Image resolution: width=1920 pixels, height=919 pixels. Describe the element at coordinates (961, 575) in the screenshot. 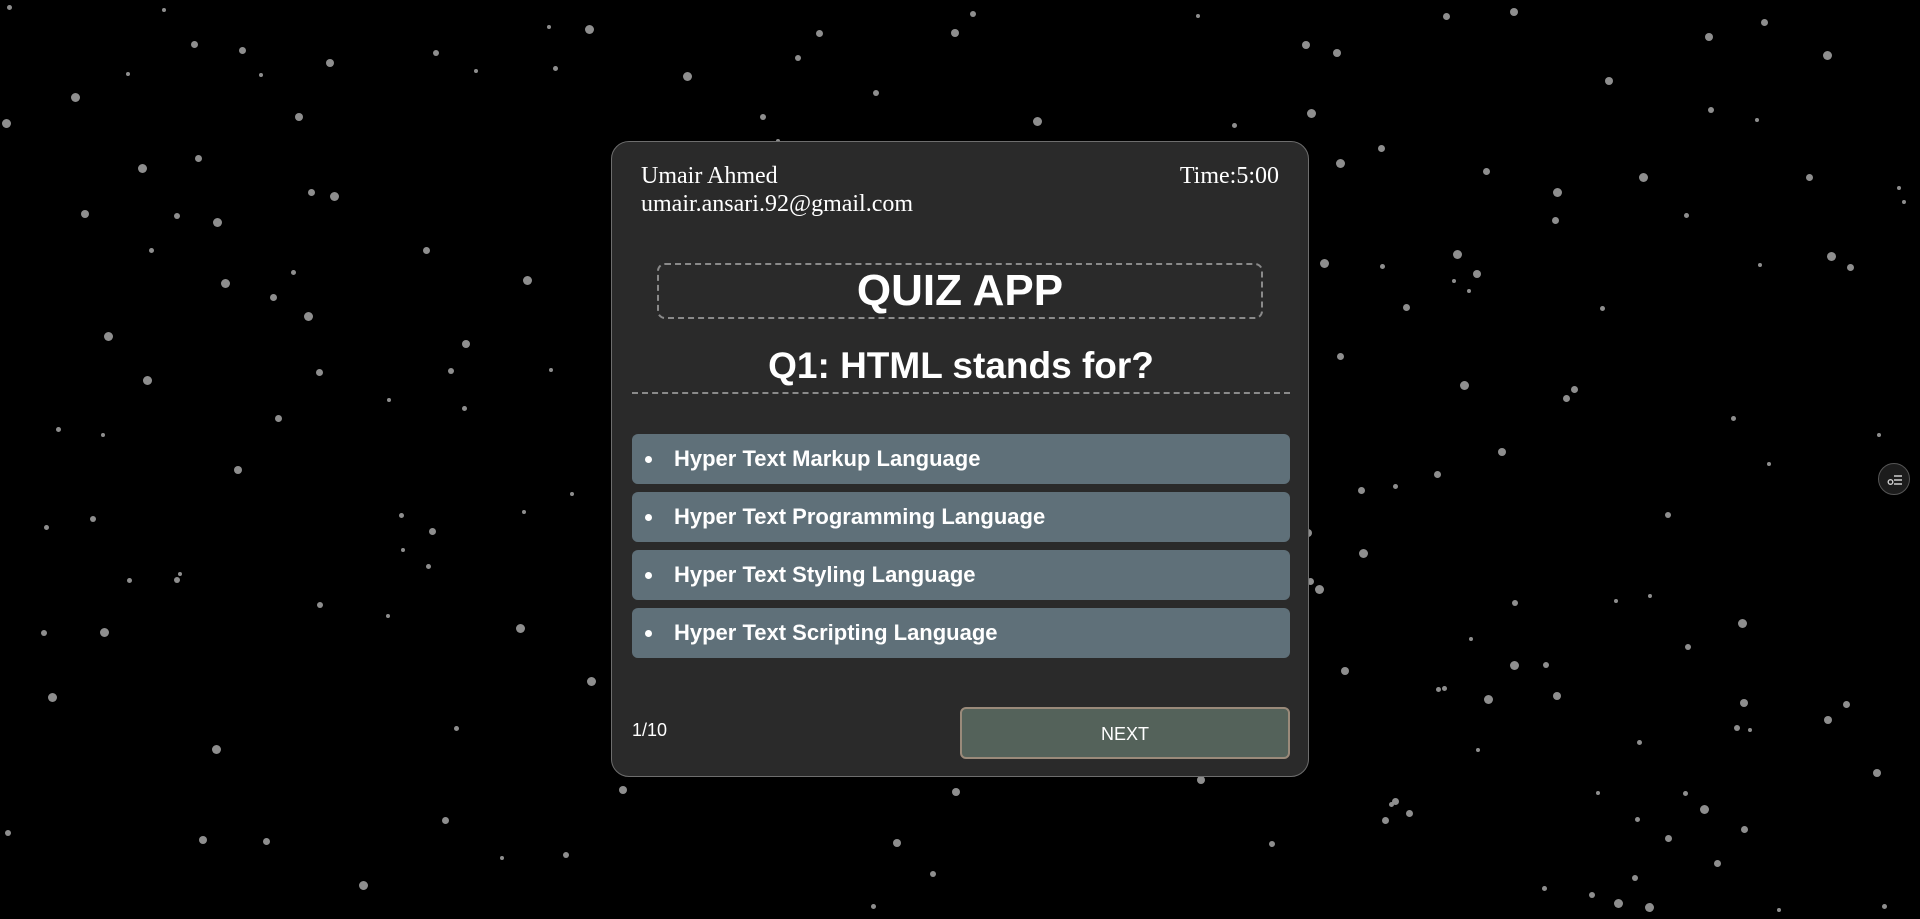

I see `answer-option: Hyper Text Styling Language` at that location.